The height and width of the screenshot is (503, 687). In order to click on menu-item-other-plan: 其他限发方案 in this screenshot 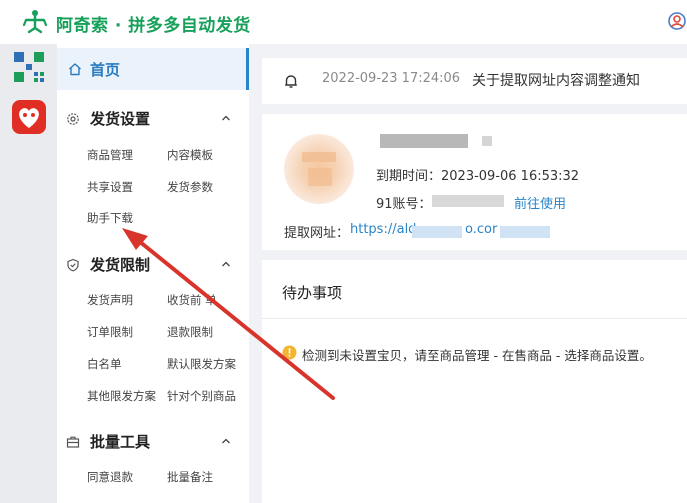, I will do `click(121, 396)`.